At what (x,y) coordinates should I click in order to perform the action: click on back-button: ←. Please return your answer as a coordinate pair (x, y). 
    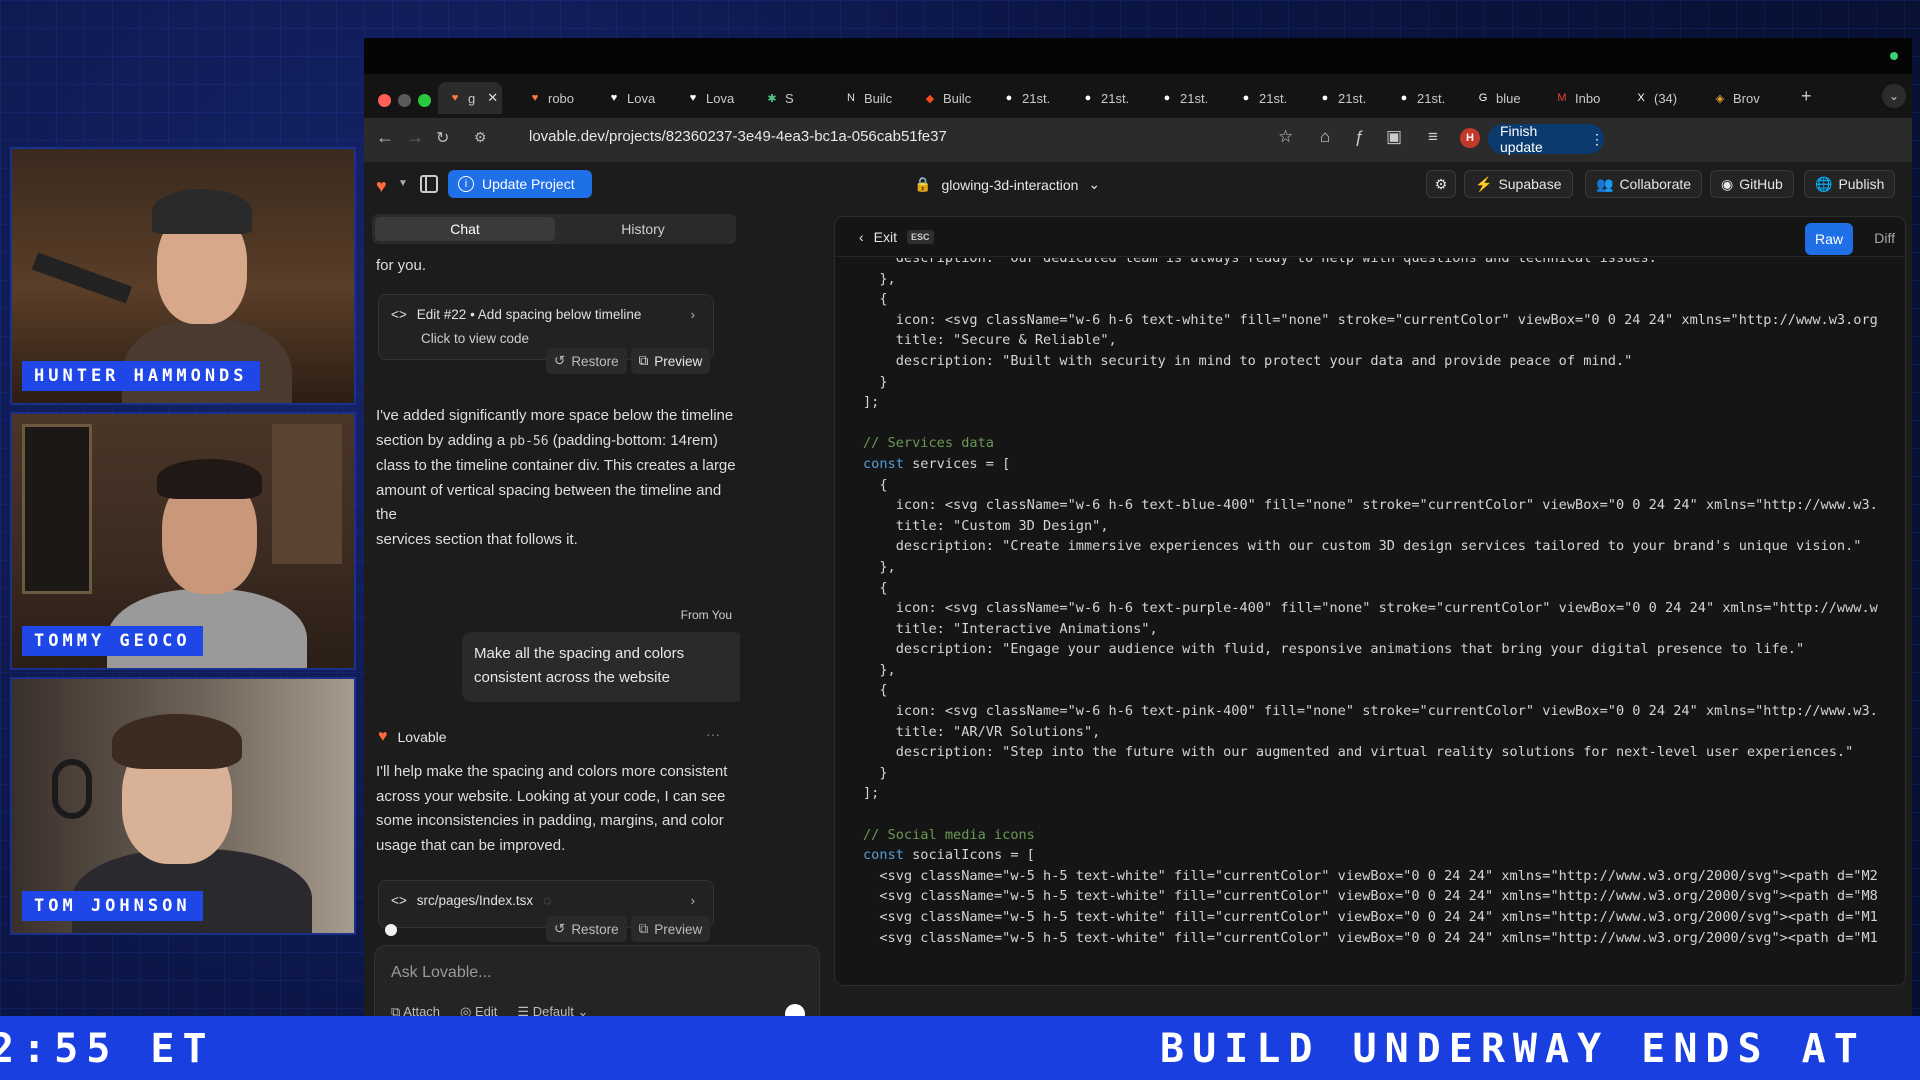
    Looking at the image, I should click on (385, 137).